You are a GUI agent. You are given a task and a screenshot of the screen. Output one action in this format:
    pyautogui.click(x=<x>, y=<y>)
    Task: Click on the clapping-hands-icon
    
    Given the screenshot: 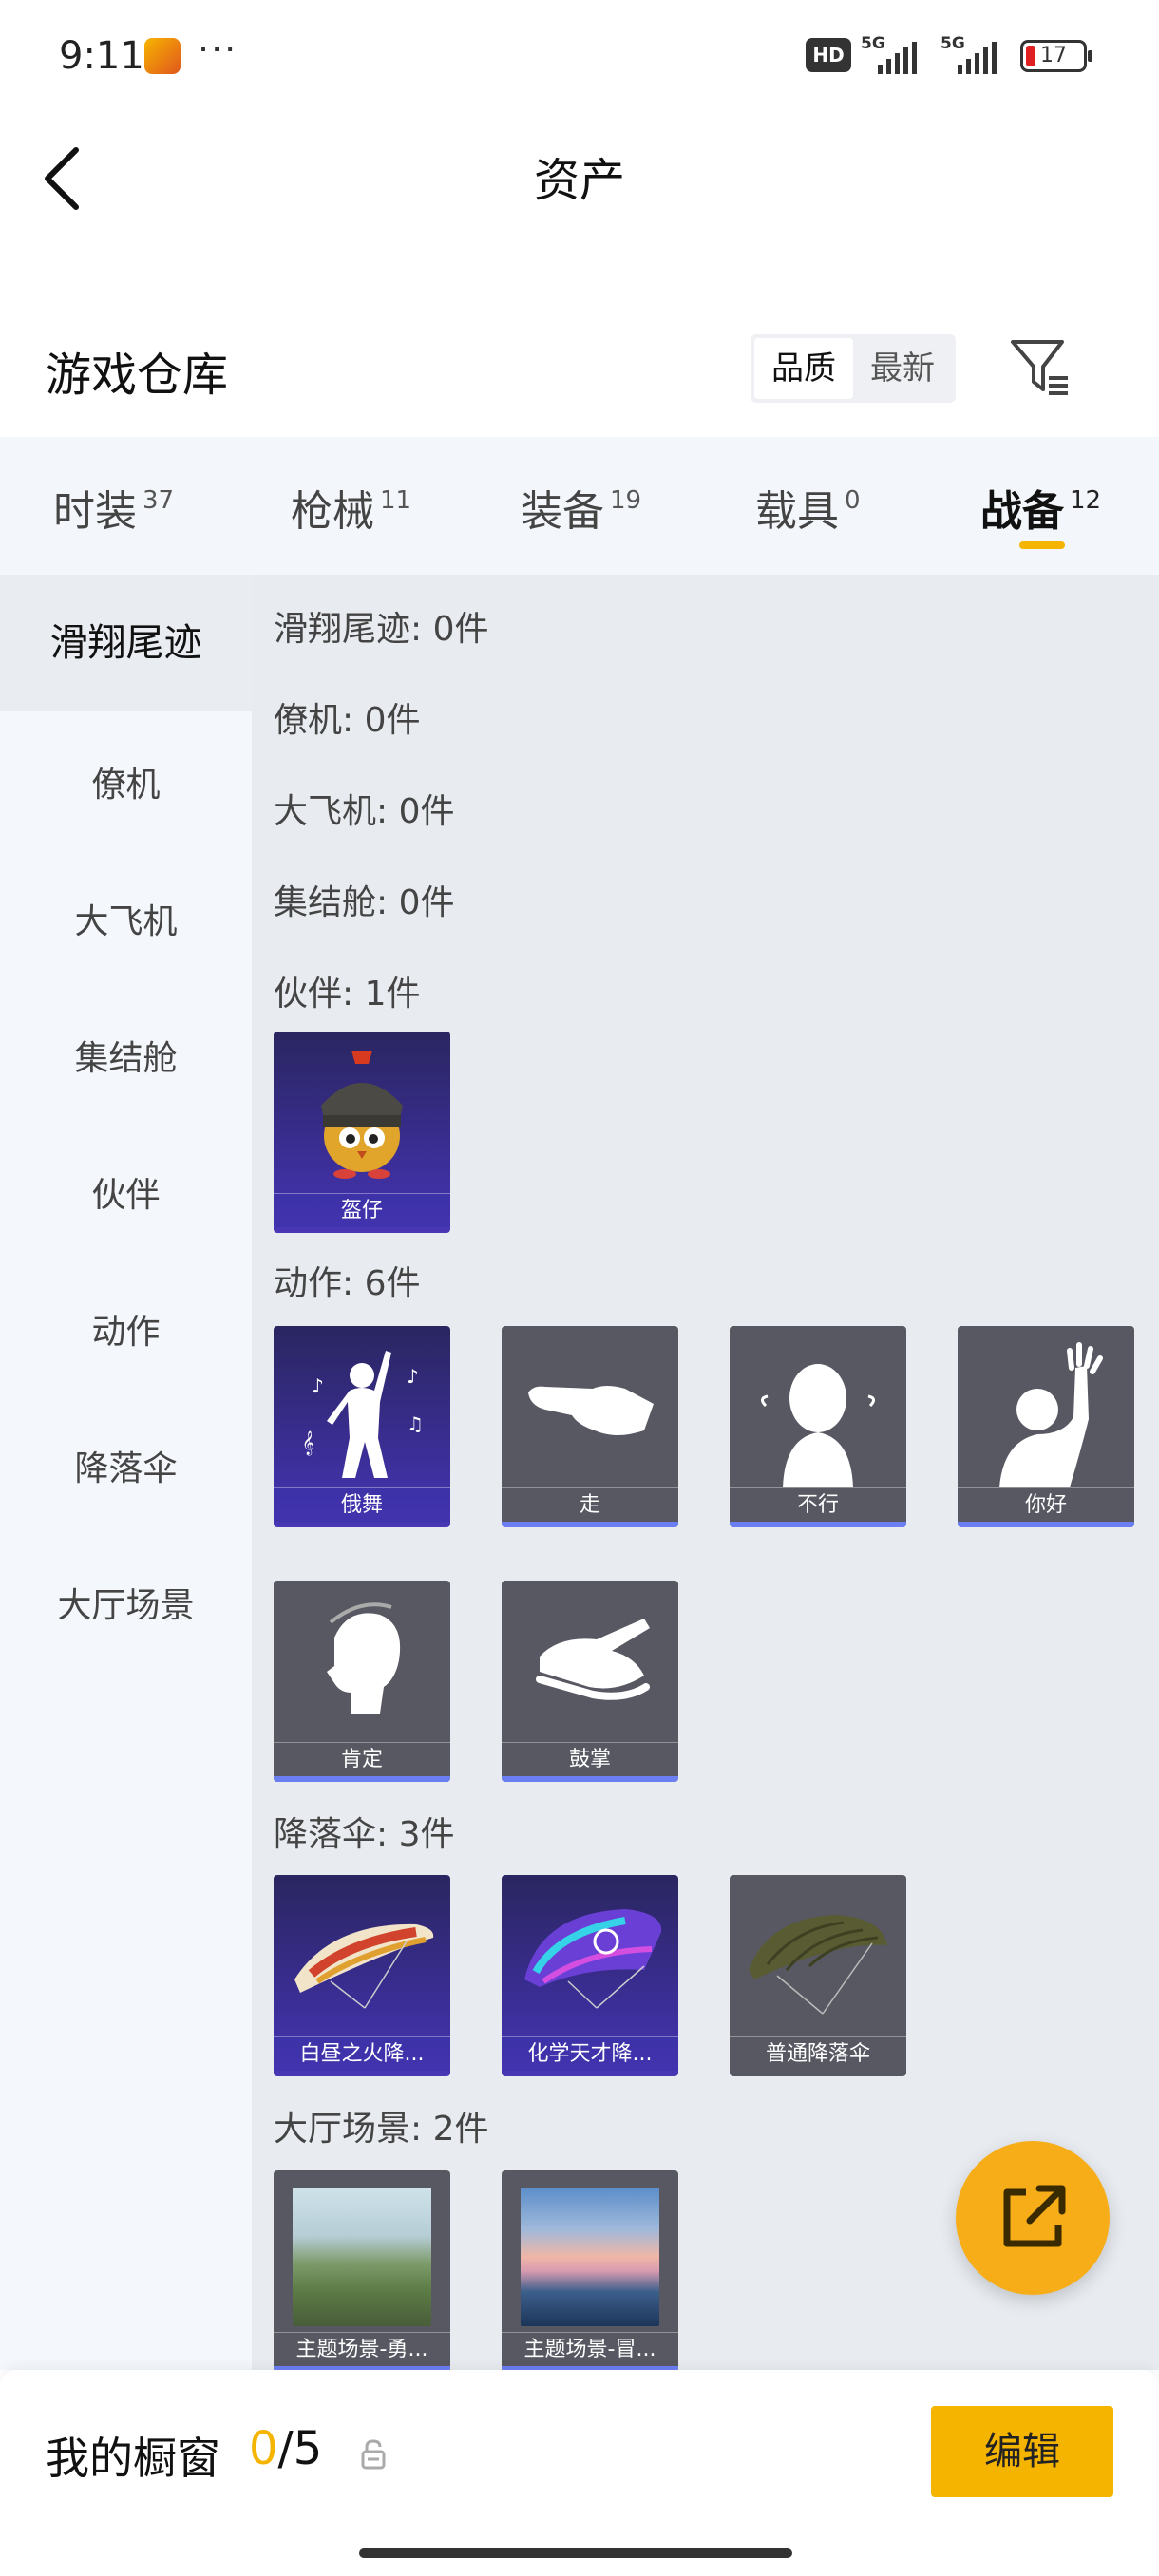 What is the action you would take?
    pyautogui.click(x=593, y=1659)
    